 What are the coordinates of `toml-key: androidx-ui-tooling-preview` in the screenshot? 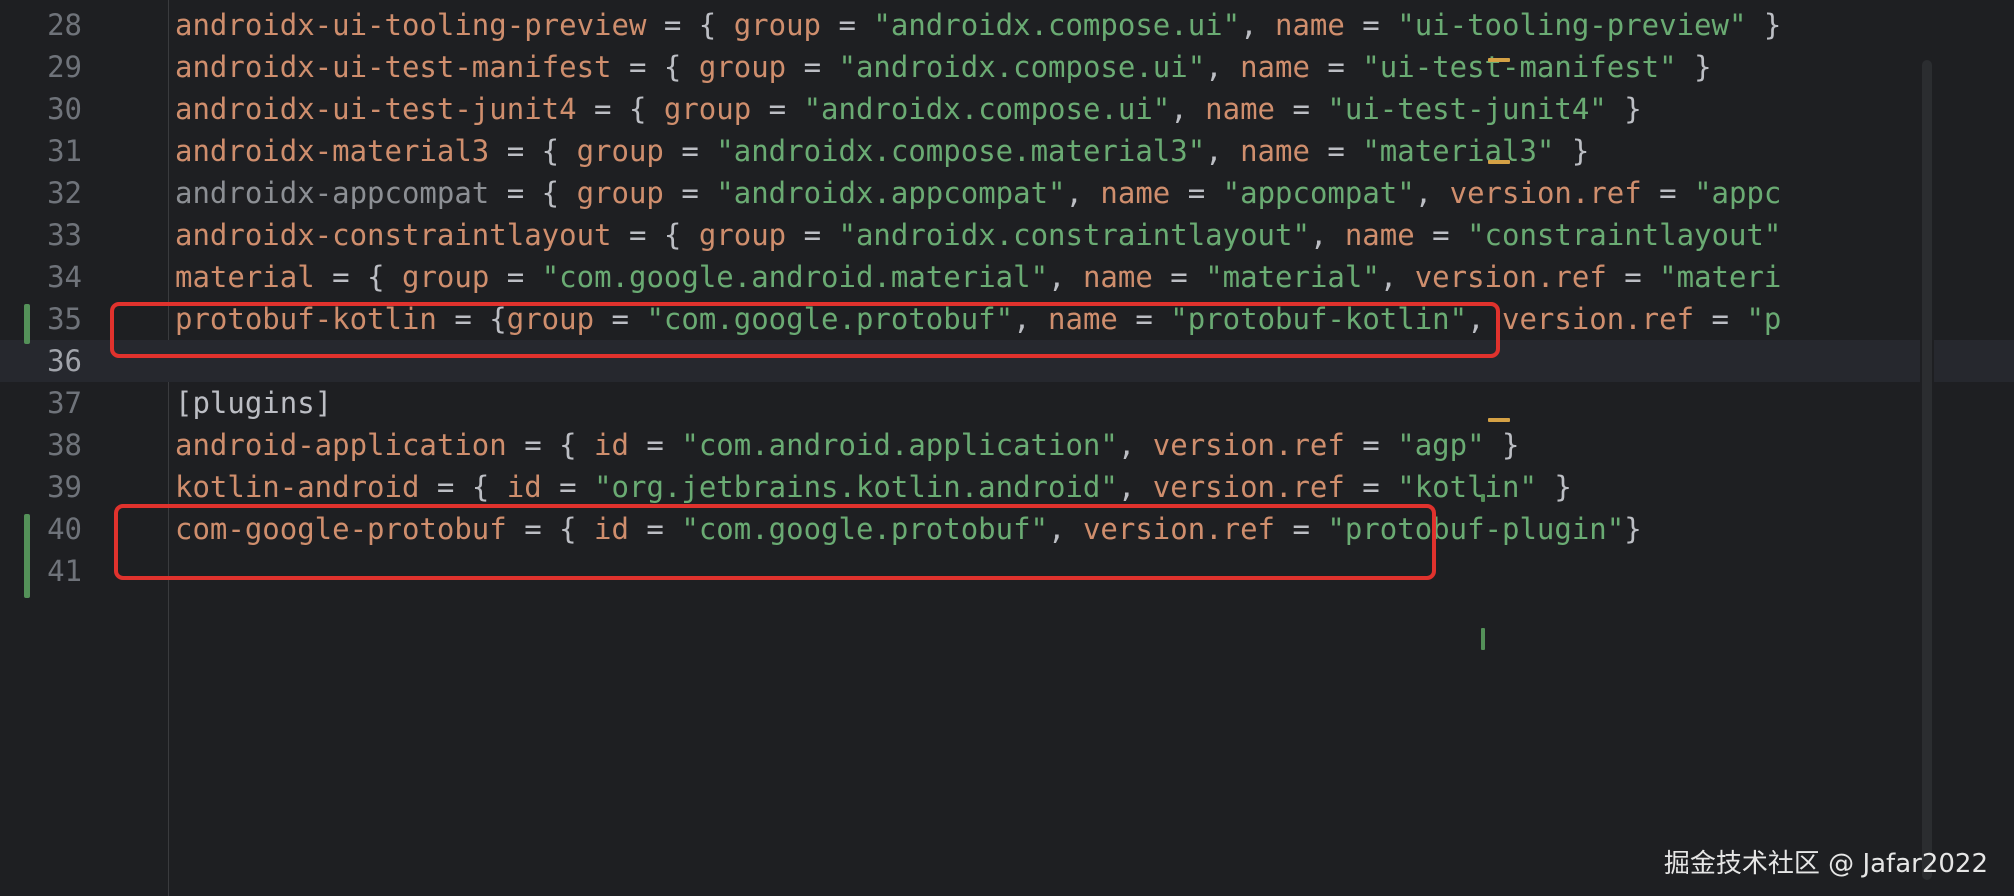 It's located at (411, 25).